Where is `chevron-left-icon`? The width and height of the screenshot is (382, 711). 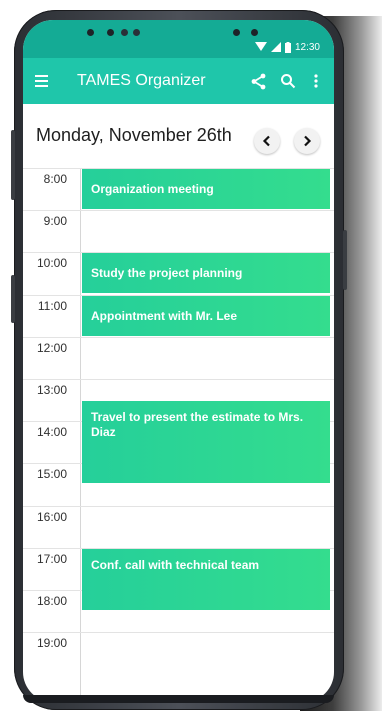
chevron-left-icon is located at coordinates (266, 141).